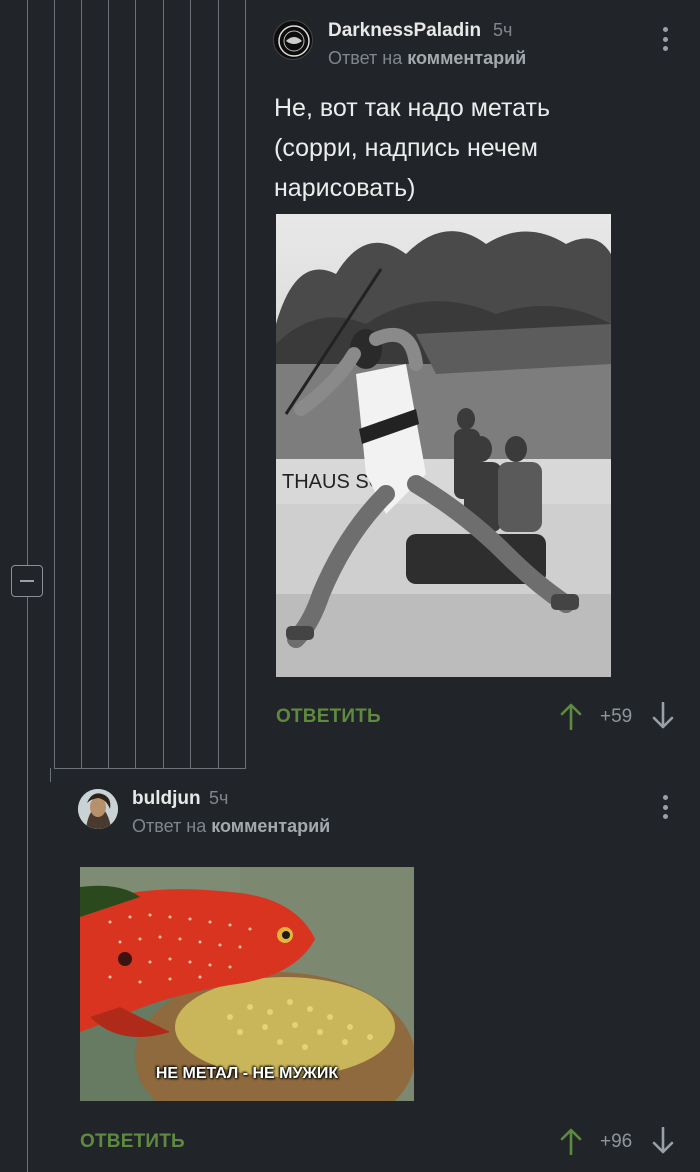 Image resolution: width=700 pixels, height=1172 pixels. I want to click on comment-text-line: (сорри, надпись нечем, so click(406, 148).